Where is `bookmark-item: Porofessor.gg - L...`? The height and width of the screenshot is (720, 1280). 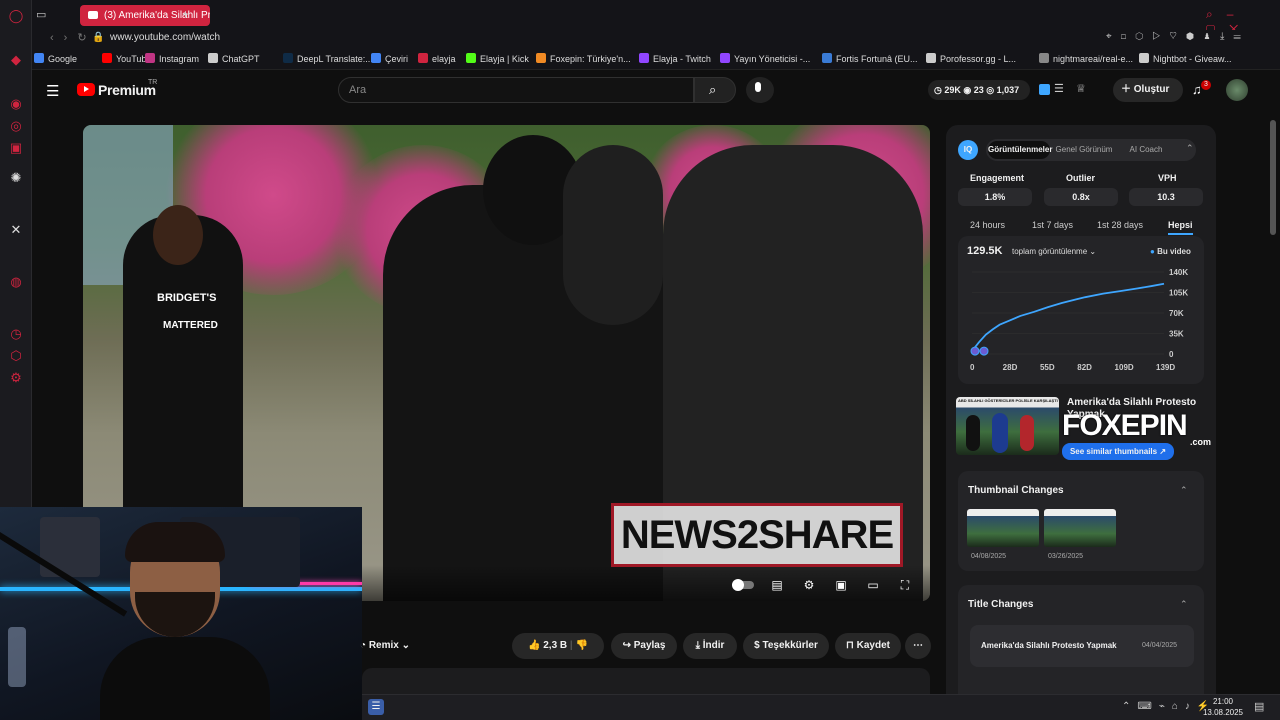 bookmark-item: Porofessor.gg - L... is located at coordinates (971, 59).